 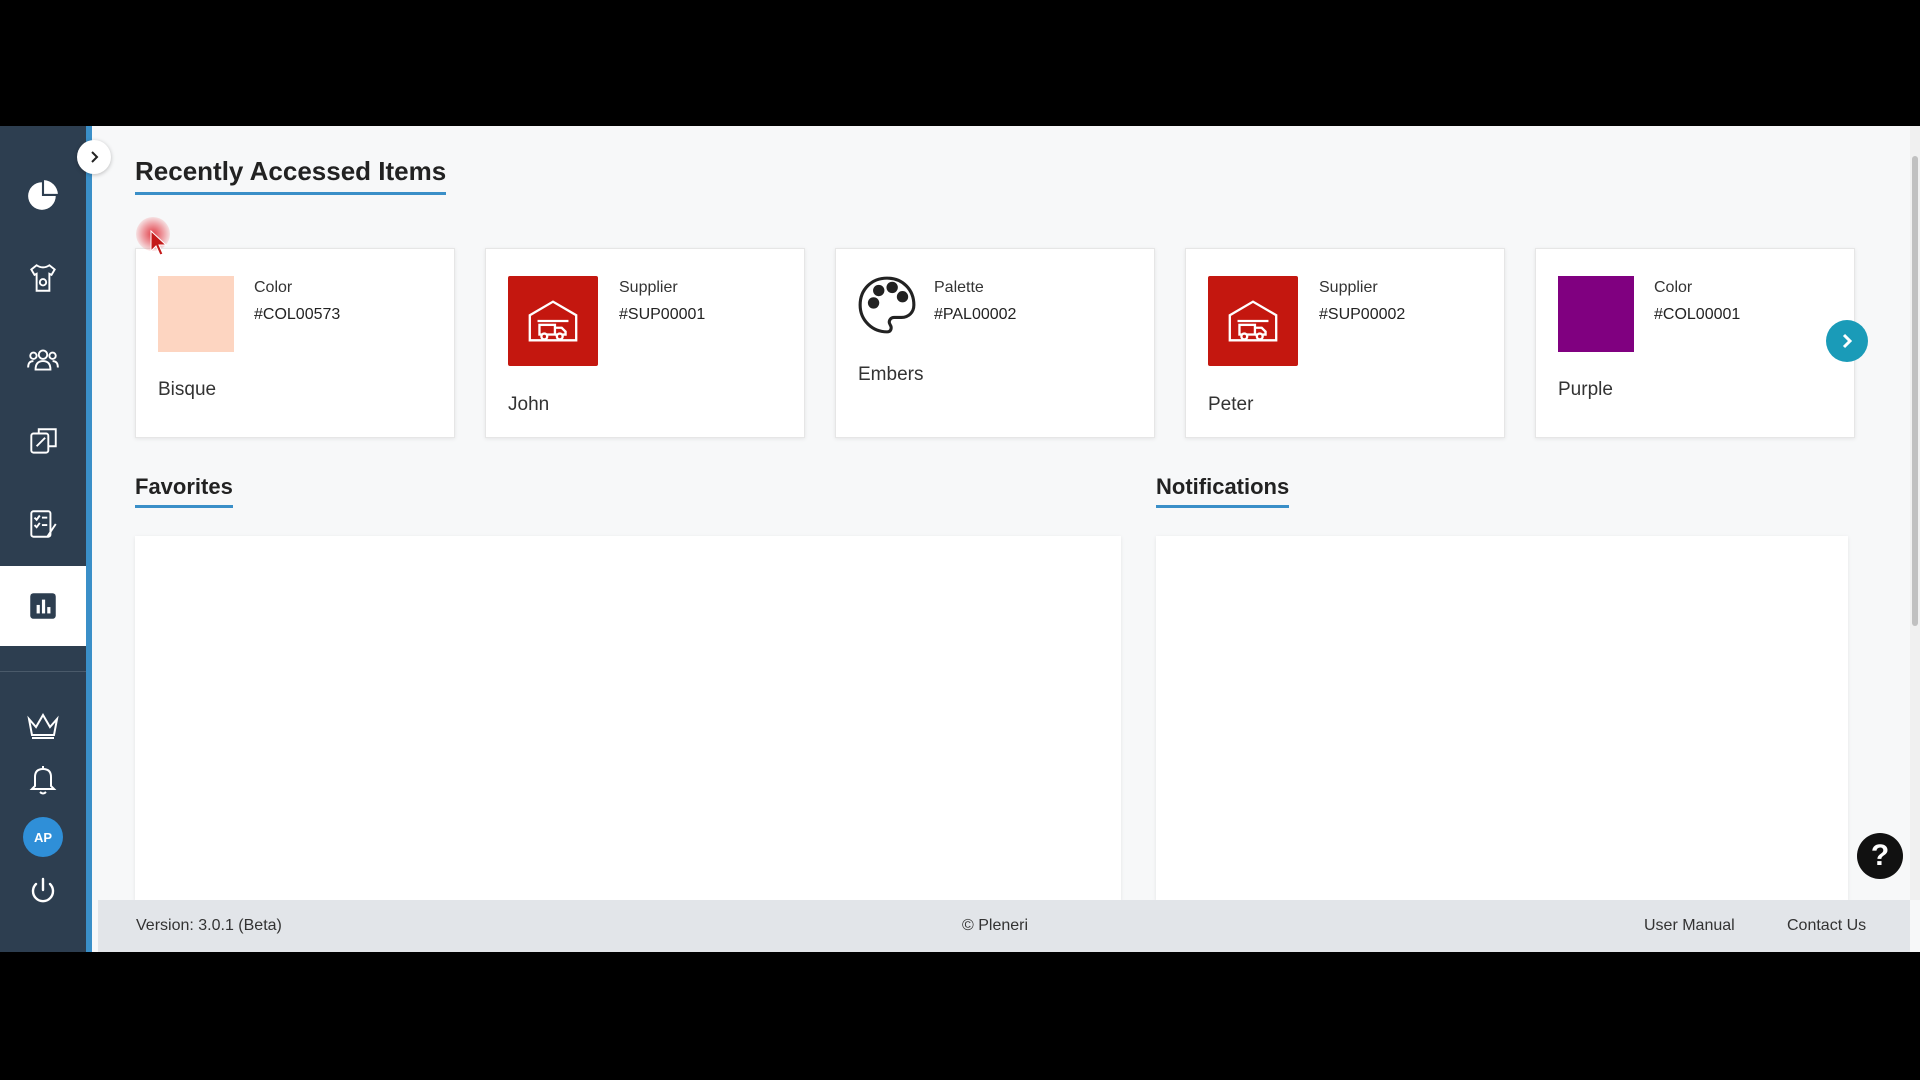 I want to click on notifications-panel, so click(x=1502, y=719).